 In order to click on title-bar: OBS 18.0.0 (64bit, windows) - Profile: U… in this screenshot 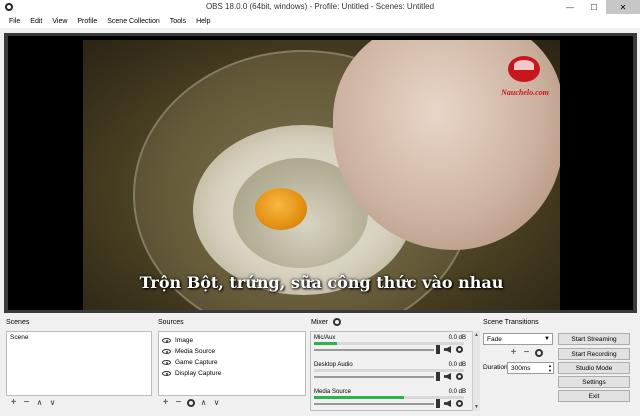, I will do `click(320, 7)`.